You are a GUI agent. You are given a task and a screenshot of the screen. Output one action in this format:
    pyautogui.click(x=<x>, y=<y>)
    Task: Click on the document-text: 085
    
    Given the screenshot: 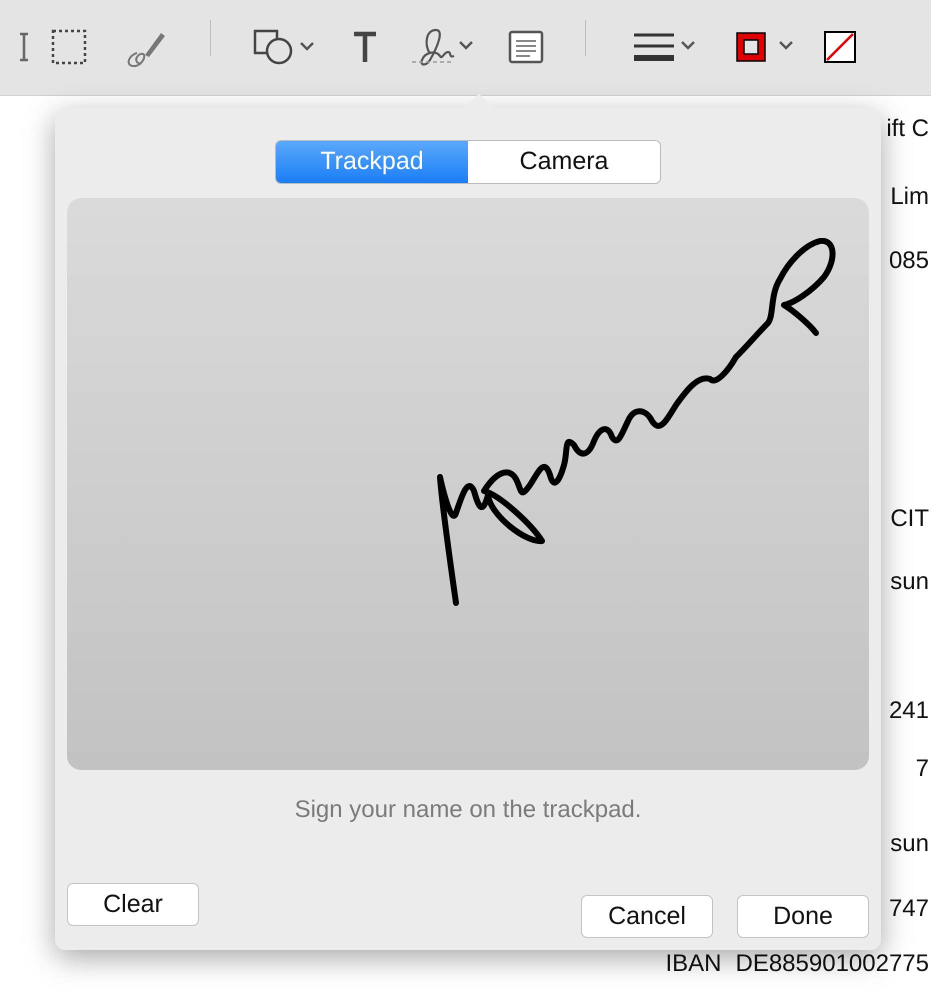 What is the action you would take?
    pyautogui.click(x=908, y=261)
    